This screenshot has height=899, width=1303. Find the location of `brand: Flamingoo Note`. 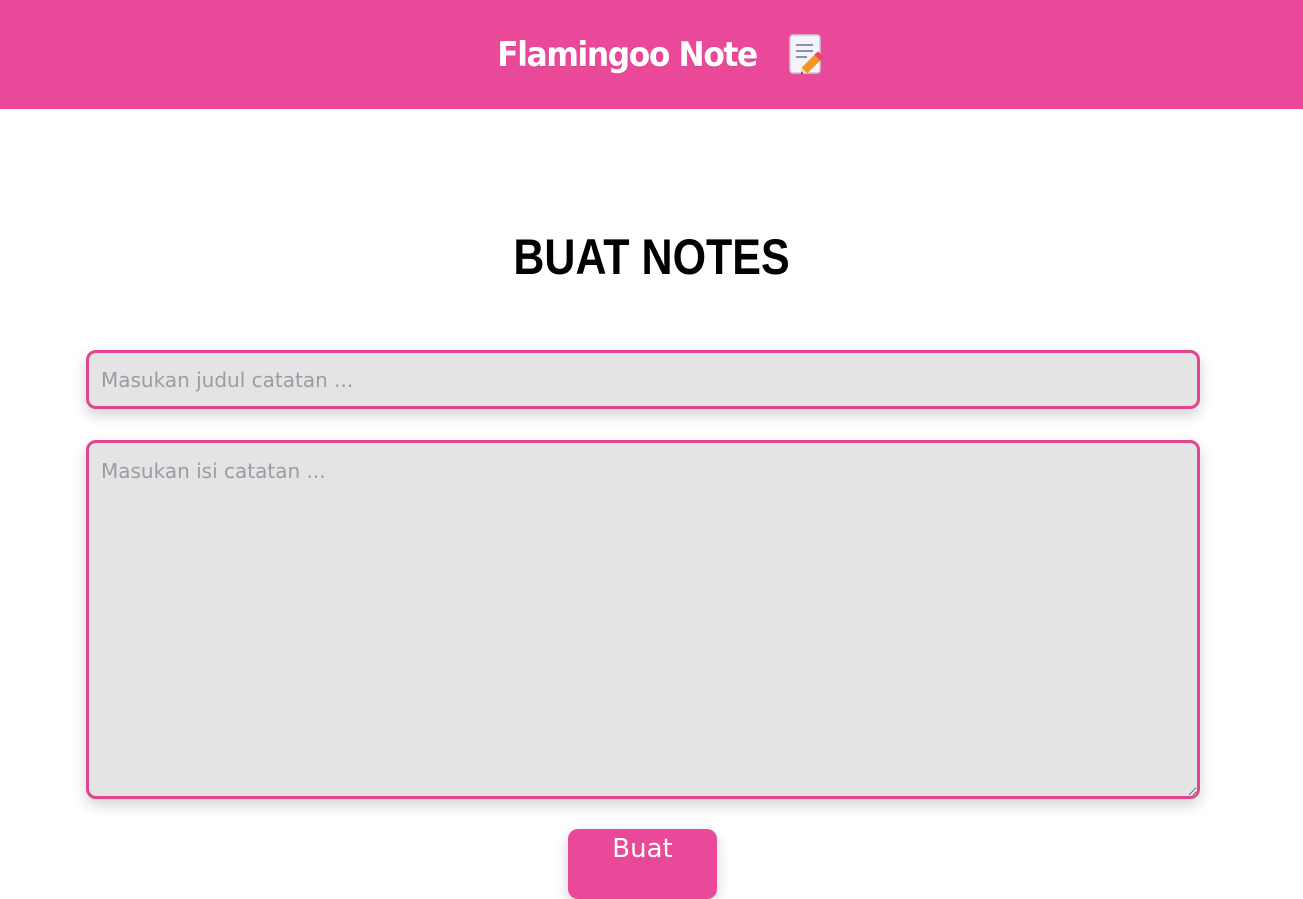

brand: Flamingoo Note is located at coordinates (656, 55).